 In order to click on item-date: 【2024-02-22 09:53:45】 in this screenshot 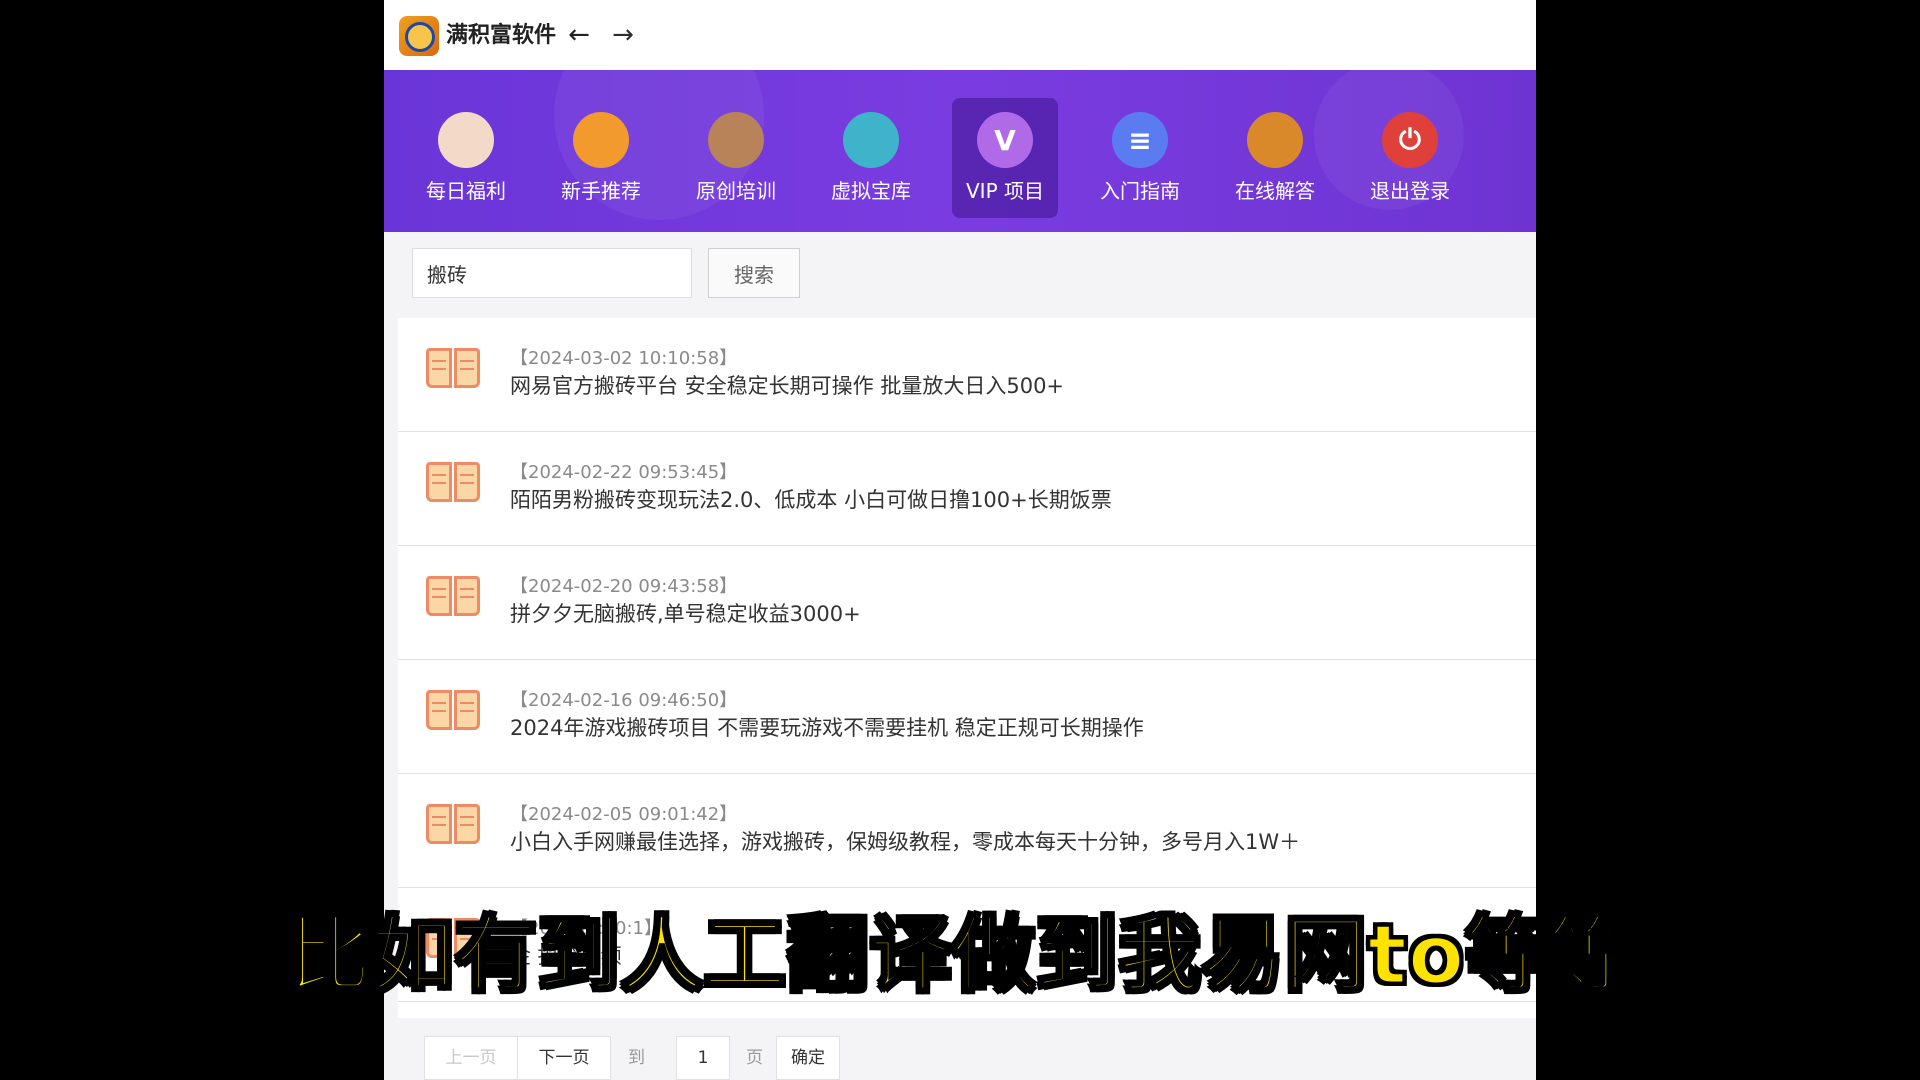, I will do `click(624, 472)`.